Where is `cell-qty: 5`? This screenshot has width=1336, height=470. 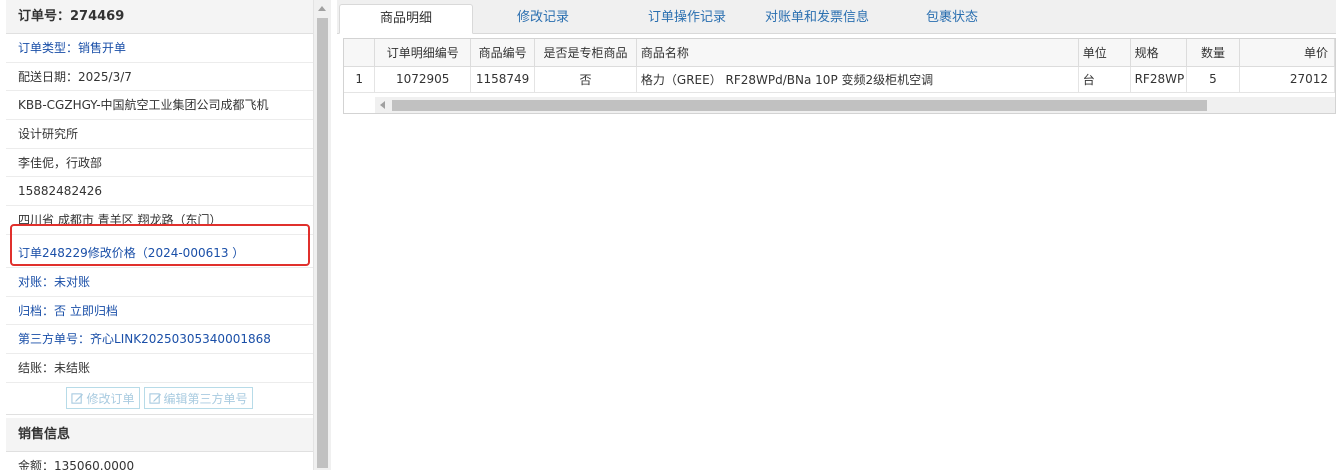 cell-qty: 5 is located at coordinates (1213, 79).